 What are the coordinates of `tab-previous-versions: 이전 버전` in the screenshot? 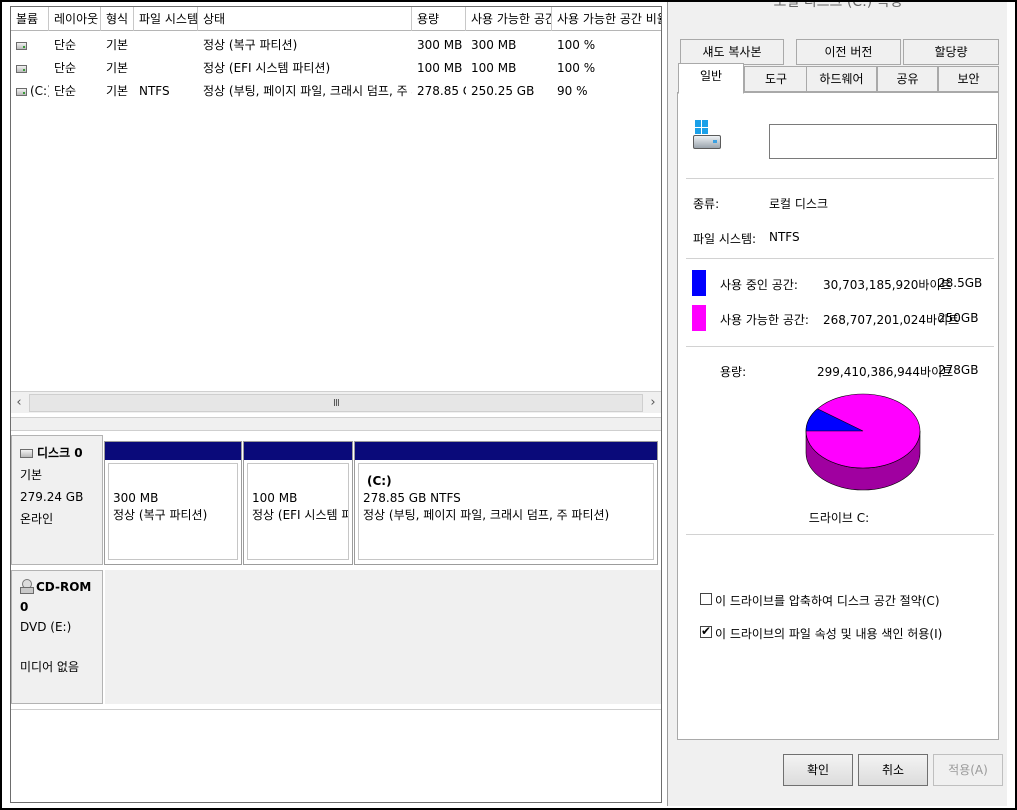 It's located at (848, 52).